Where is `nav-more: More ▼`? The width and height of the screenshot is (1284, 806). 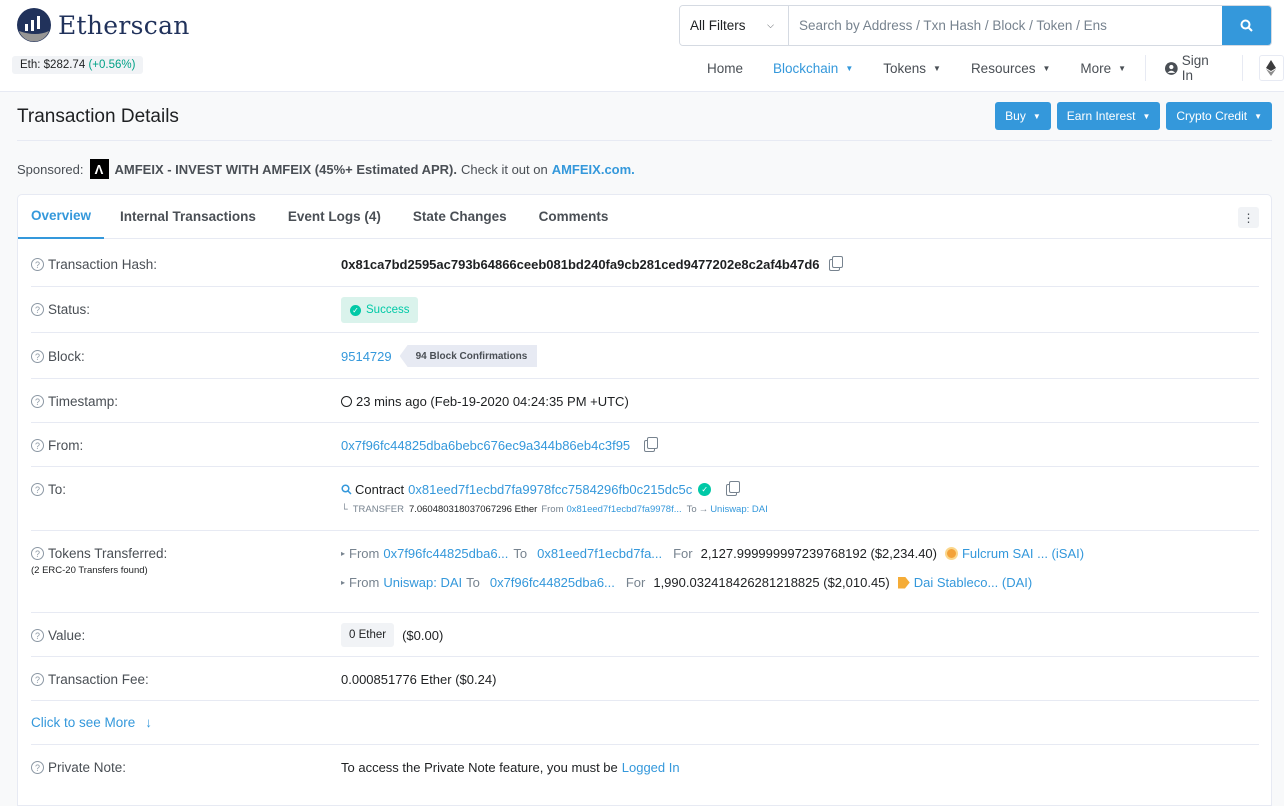
nav-more: More ▼ is located at coordinates (1103, 68).